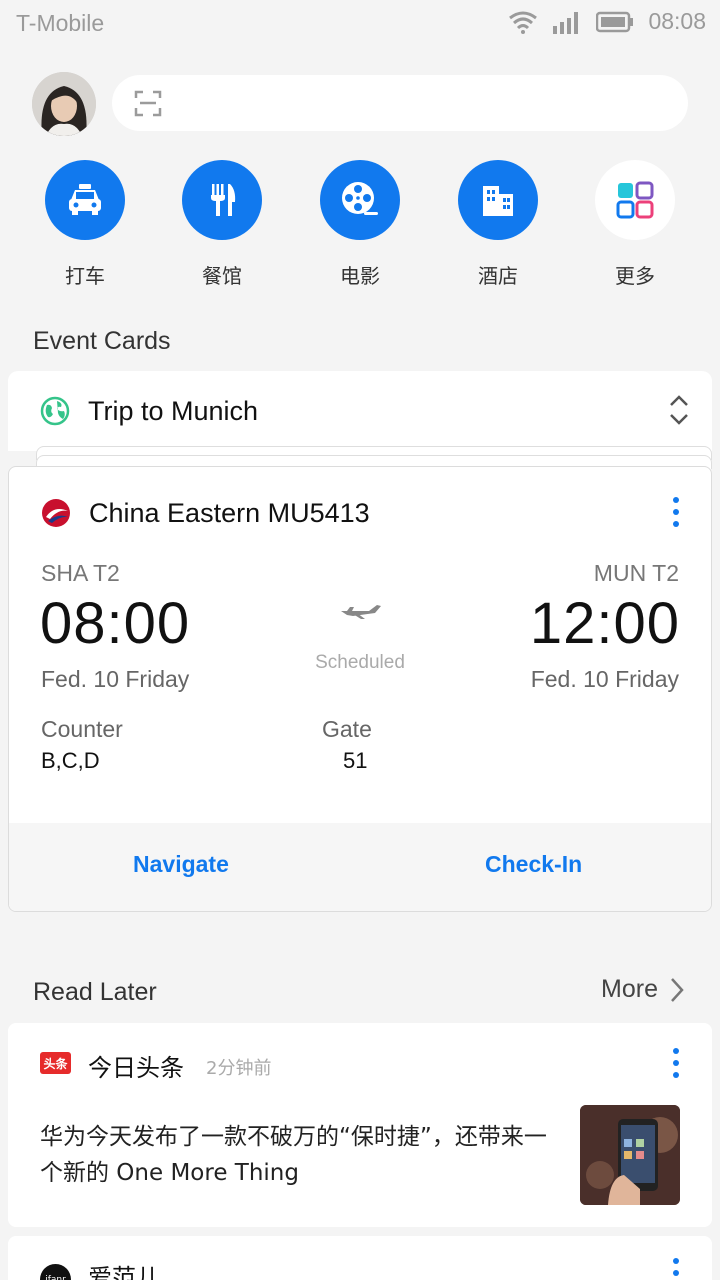 The height and width of the screenshot is (1280, 720). I want to click on quick-action-more: 更多, so click(635, 224).